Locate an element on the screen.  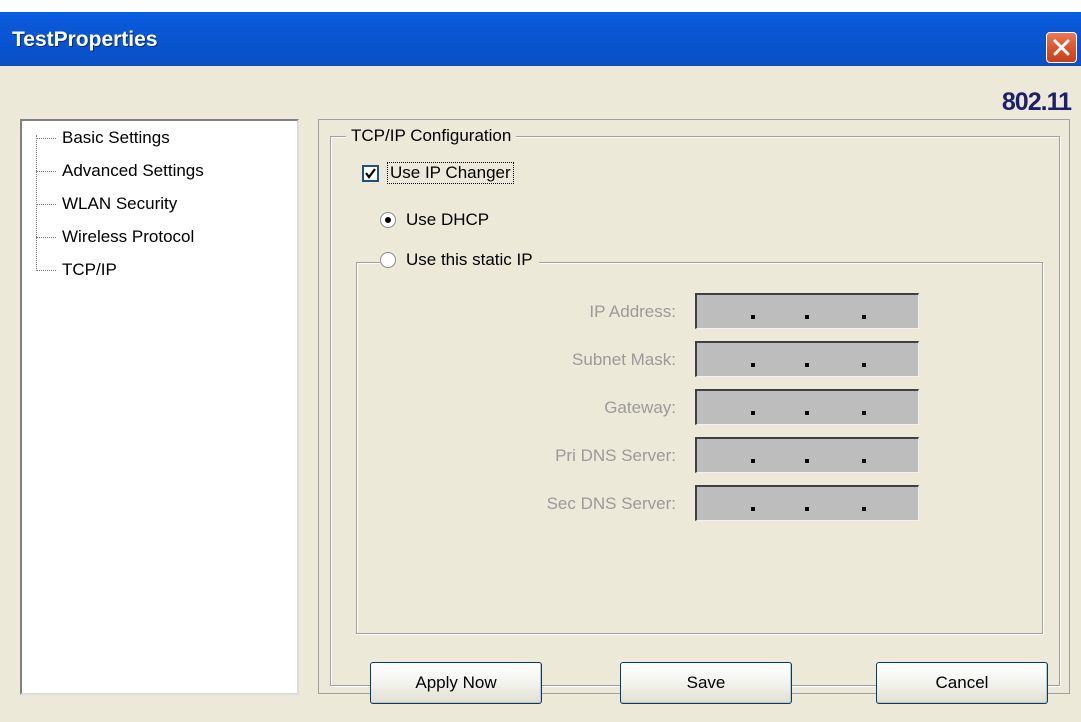
sec-dns-label: Sec DNS Server: is located at coordinates (611, 503).